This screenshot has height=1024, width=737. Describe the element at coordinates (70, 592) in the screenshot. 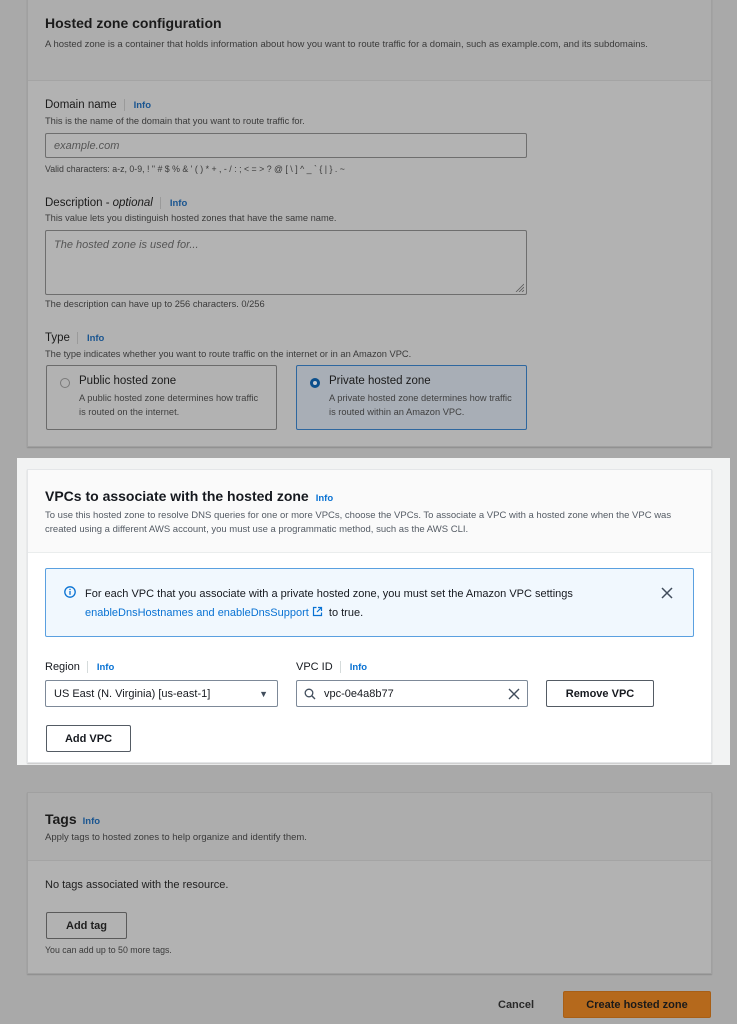

I see `info-circle-icon` at that location.